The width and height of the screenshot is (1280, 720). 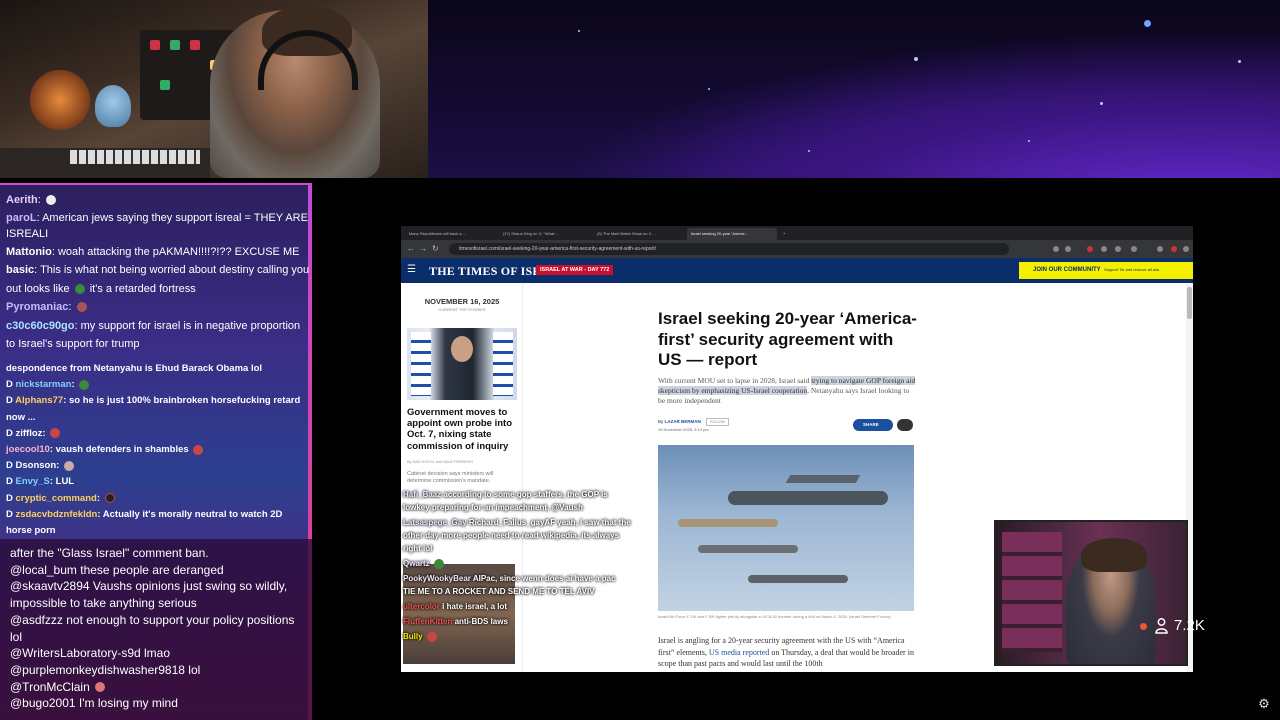 I want to click on menu-icon, so click(x=1186, y=249).